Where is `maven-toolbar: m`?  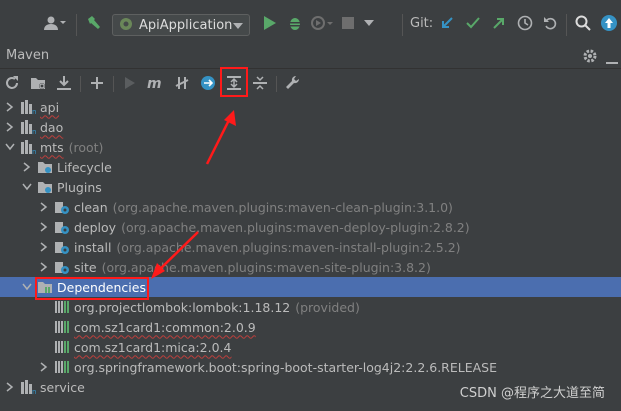
maven-toolbar: m is located at coordinates (310, 83).